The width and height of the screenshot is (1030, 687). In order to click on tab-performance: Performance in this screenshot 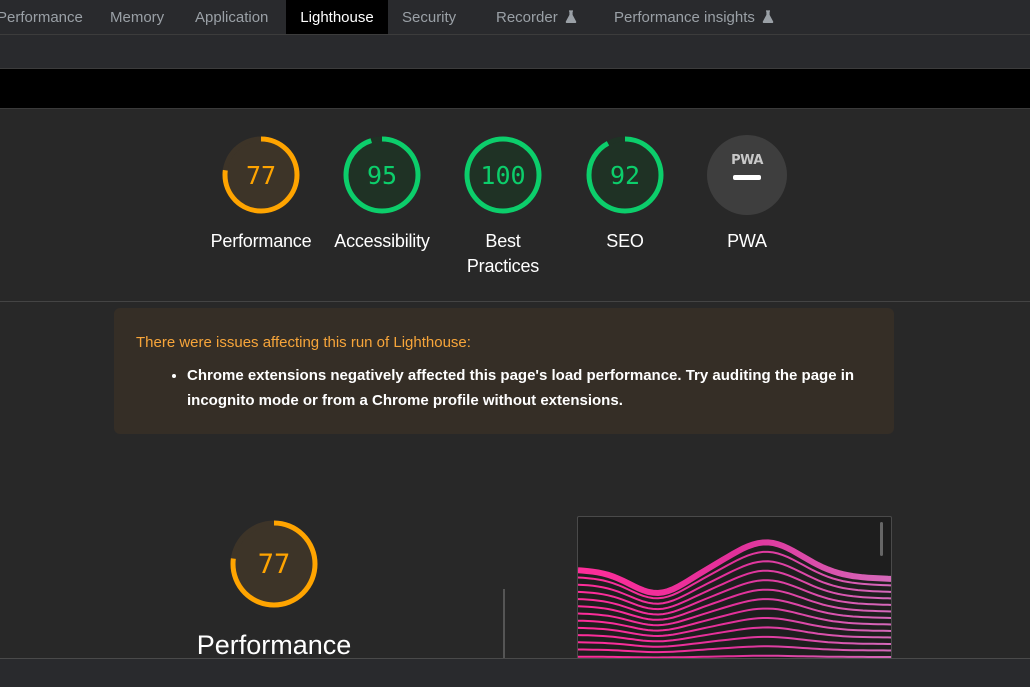, I will do `click(41, 17)`.